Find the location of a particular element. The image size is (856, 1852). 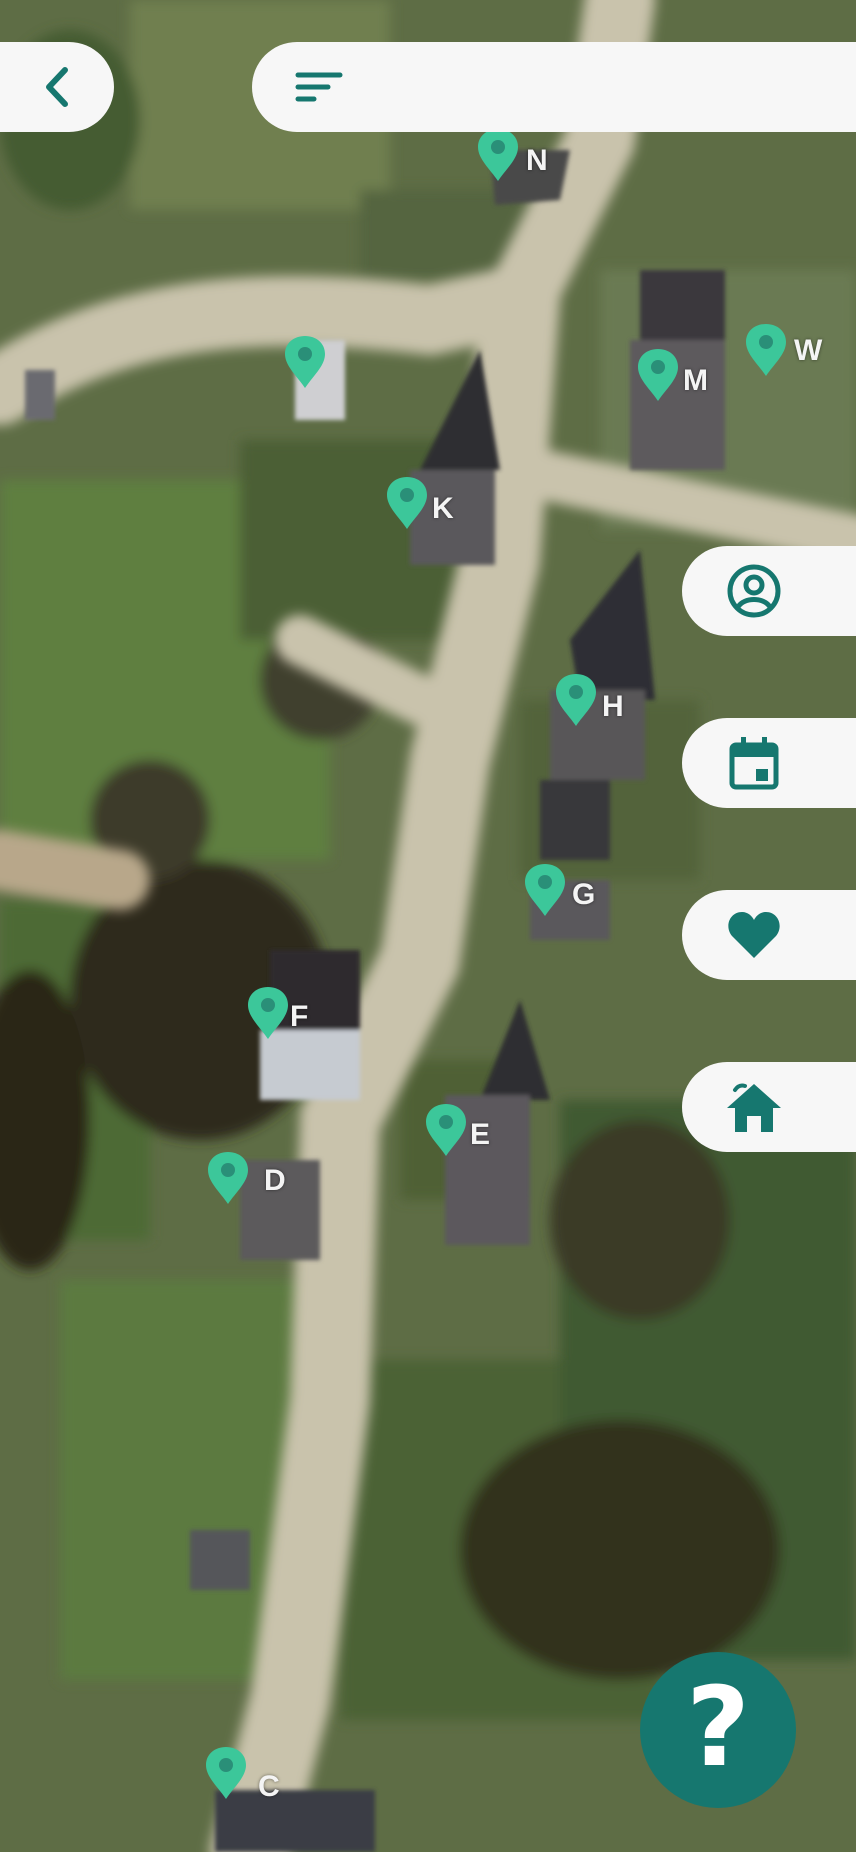

filter-button is located at coordinates (320, 87).